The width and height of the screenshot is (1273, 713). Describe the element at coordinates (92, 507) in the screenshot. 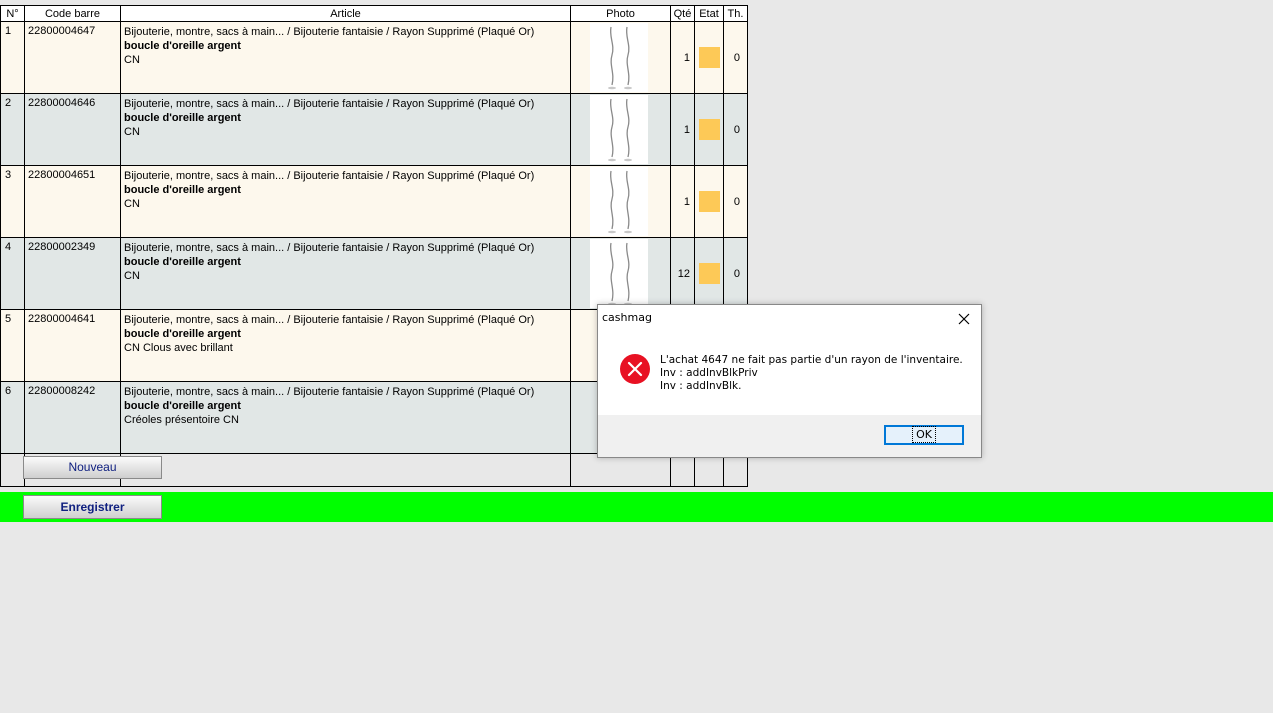

I see `save-button: Enregistrer` at that location.